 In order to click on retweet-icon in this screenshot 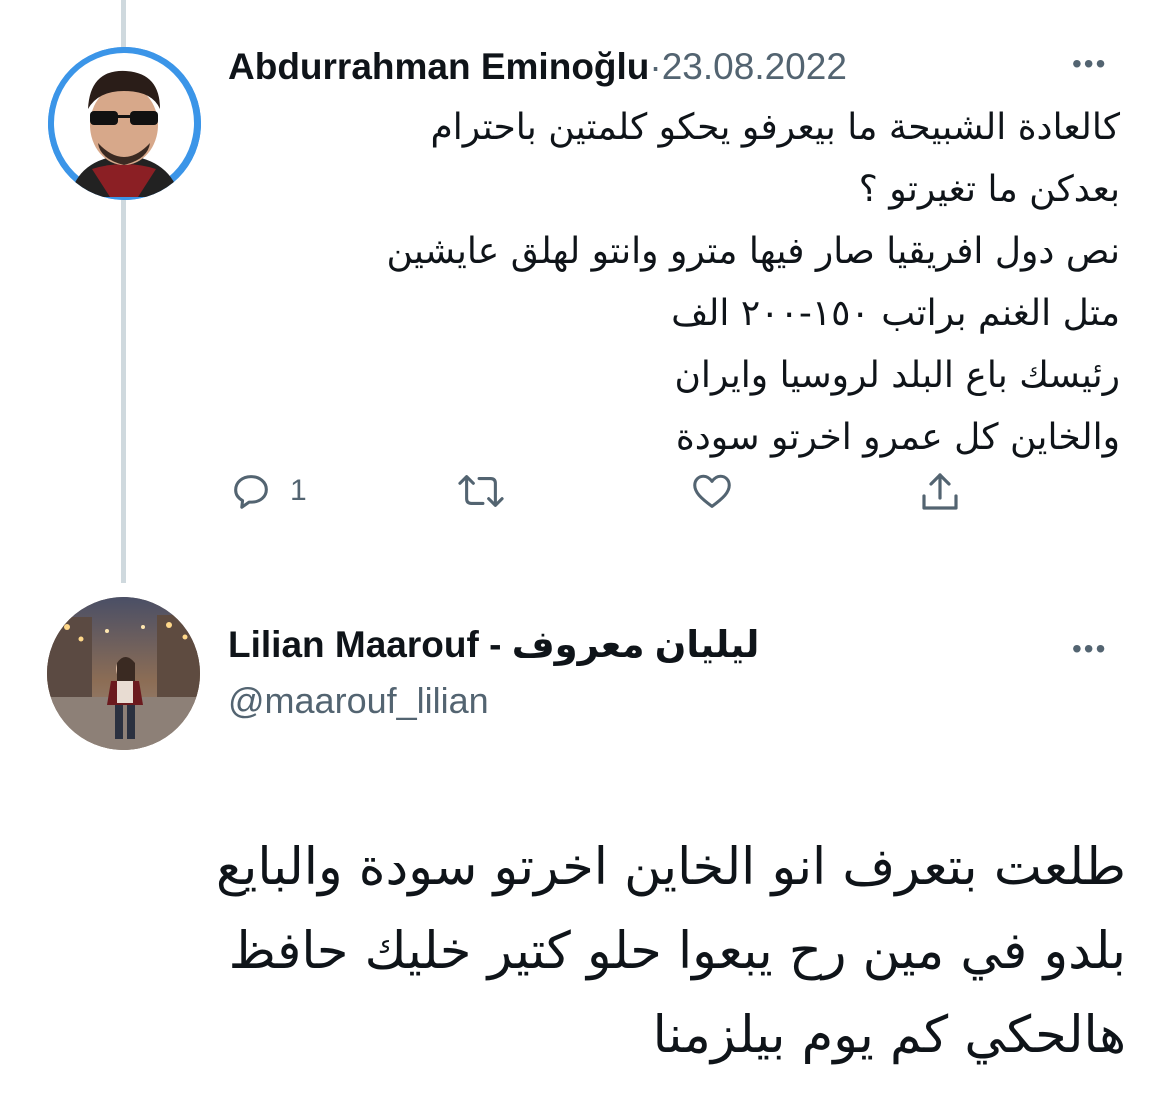, I will do `click(481, 491)`.